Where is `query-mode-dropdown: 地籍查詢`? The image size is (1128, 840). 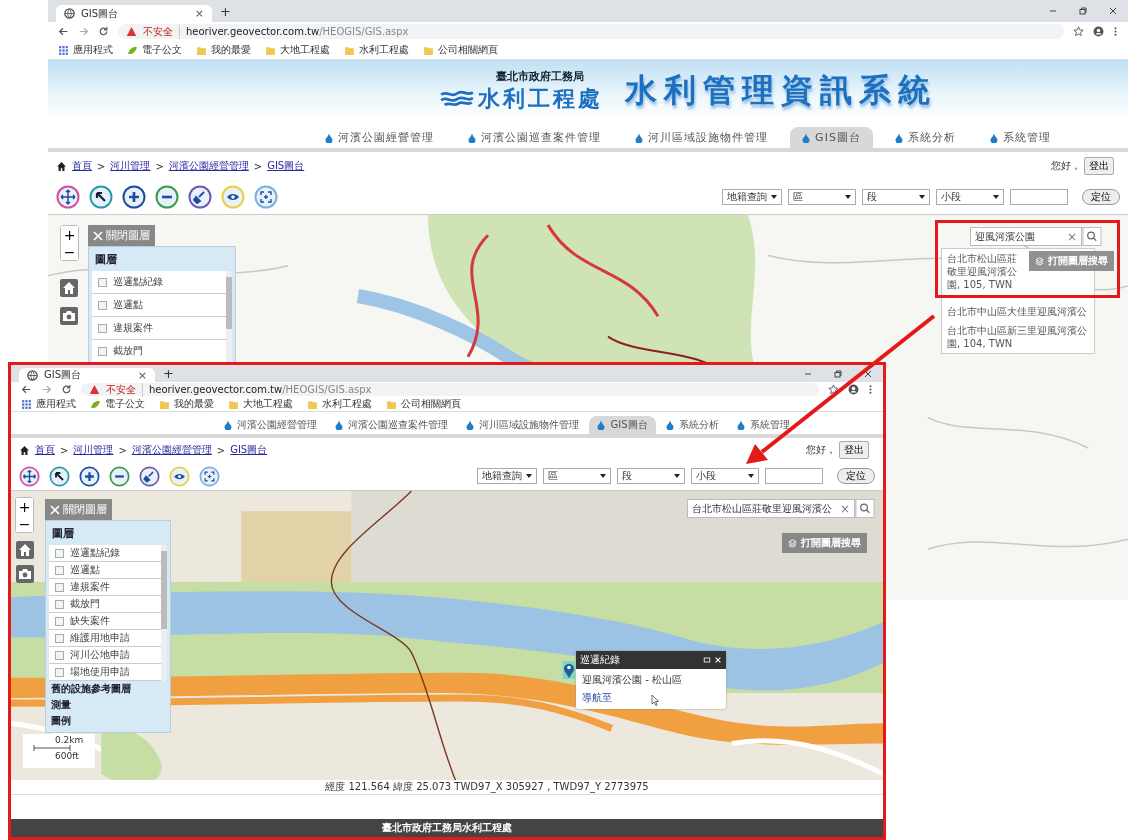
query-mode-dropdown: 地籍查詢 is located at coordinates (752, 197).